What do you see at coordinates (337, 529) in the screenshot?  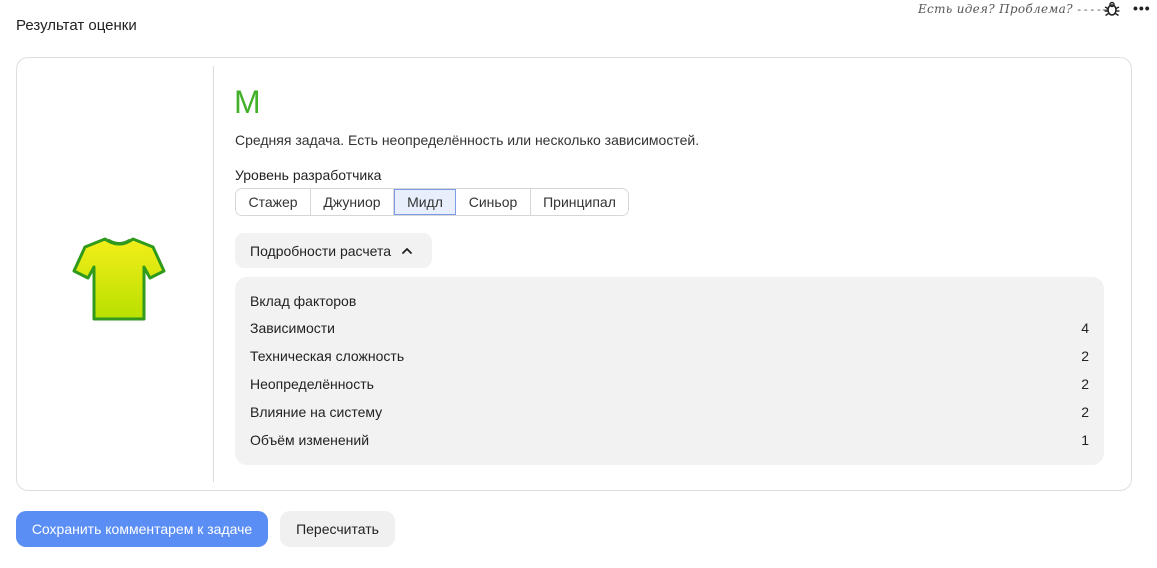 I see `recalculate-button: Пересчитать` at bounding box center [337, 529].